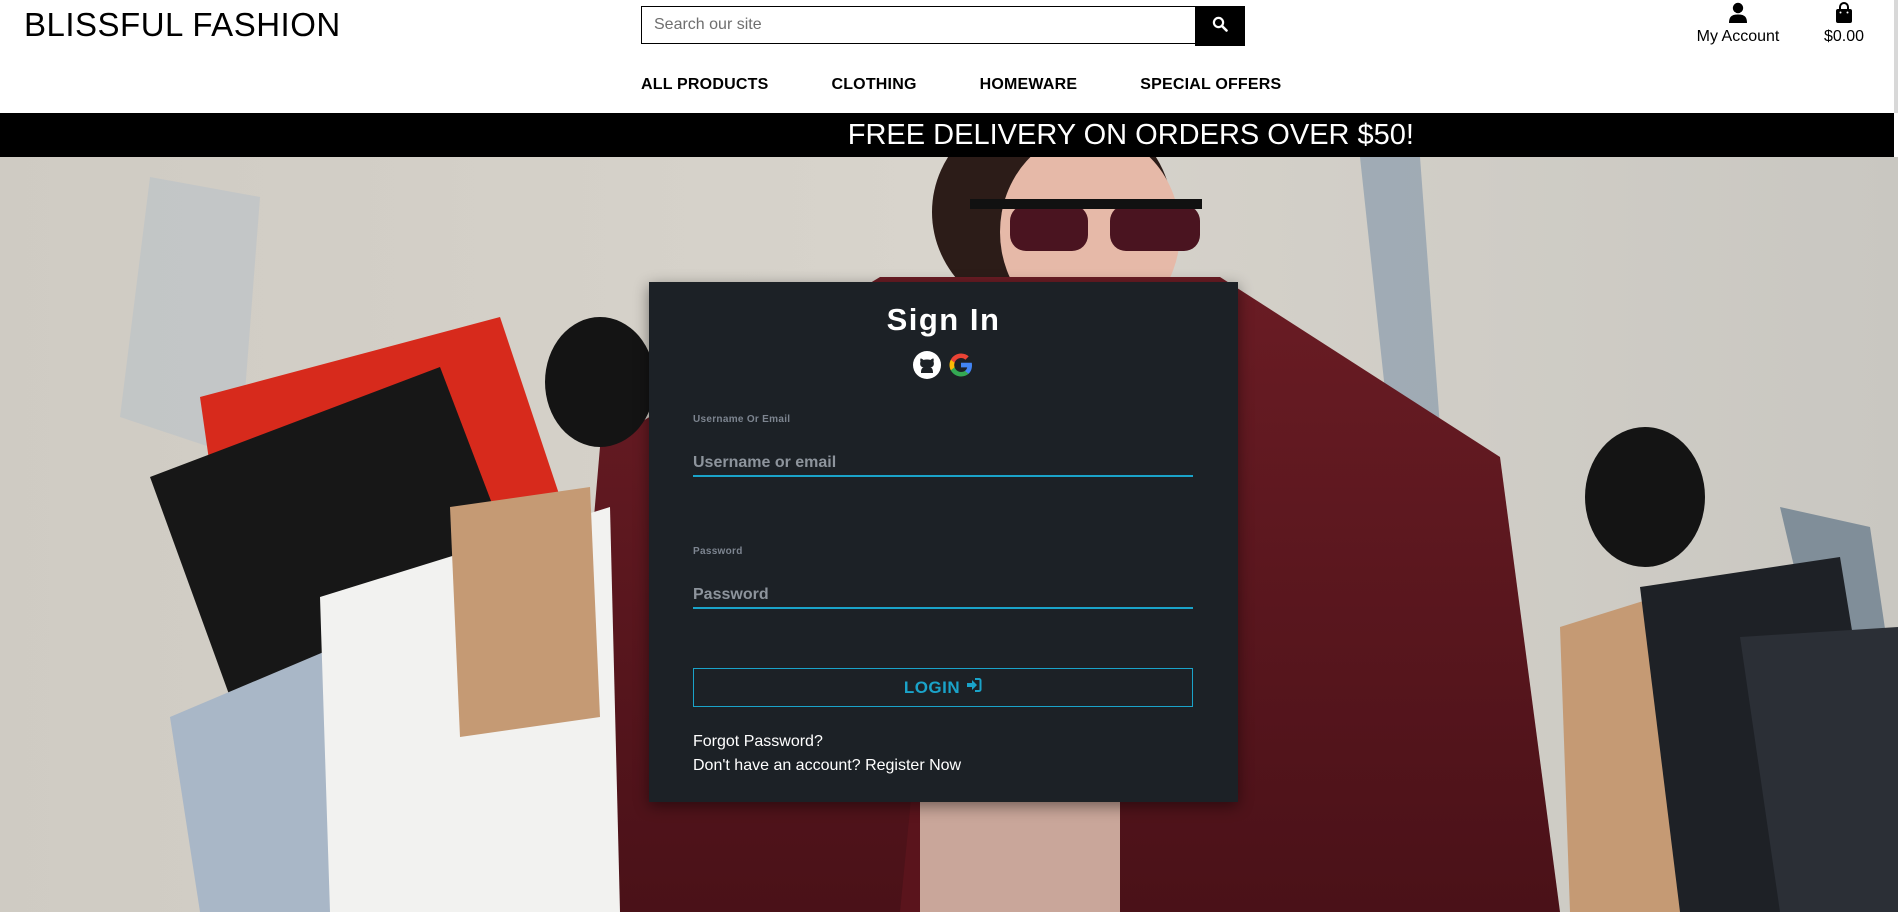 This screenshot has height=912, width=1898. I want to click on nav-all-products: ALL PRODUCTS, so click(704, 85).